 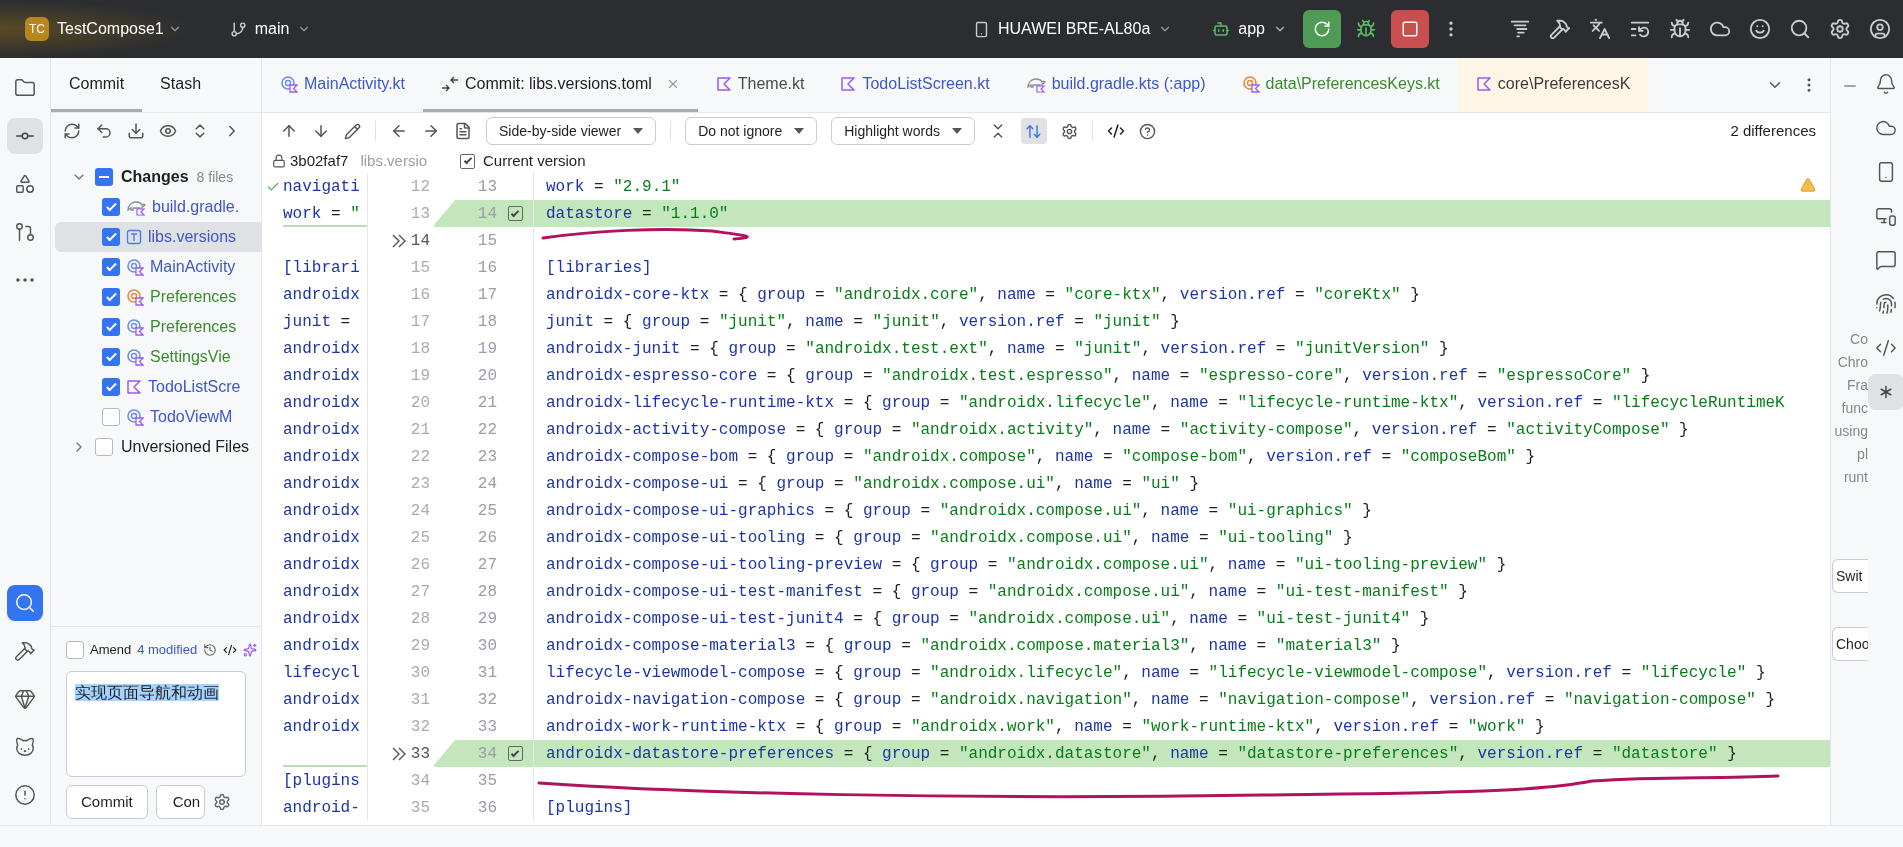 What do you see at coordinates (1147, 131) in the screenshot?
I see `help-icon` at bounding box center [1147, 131].